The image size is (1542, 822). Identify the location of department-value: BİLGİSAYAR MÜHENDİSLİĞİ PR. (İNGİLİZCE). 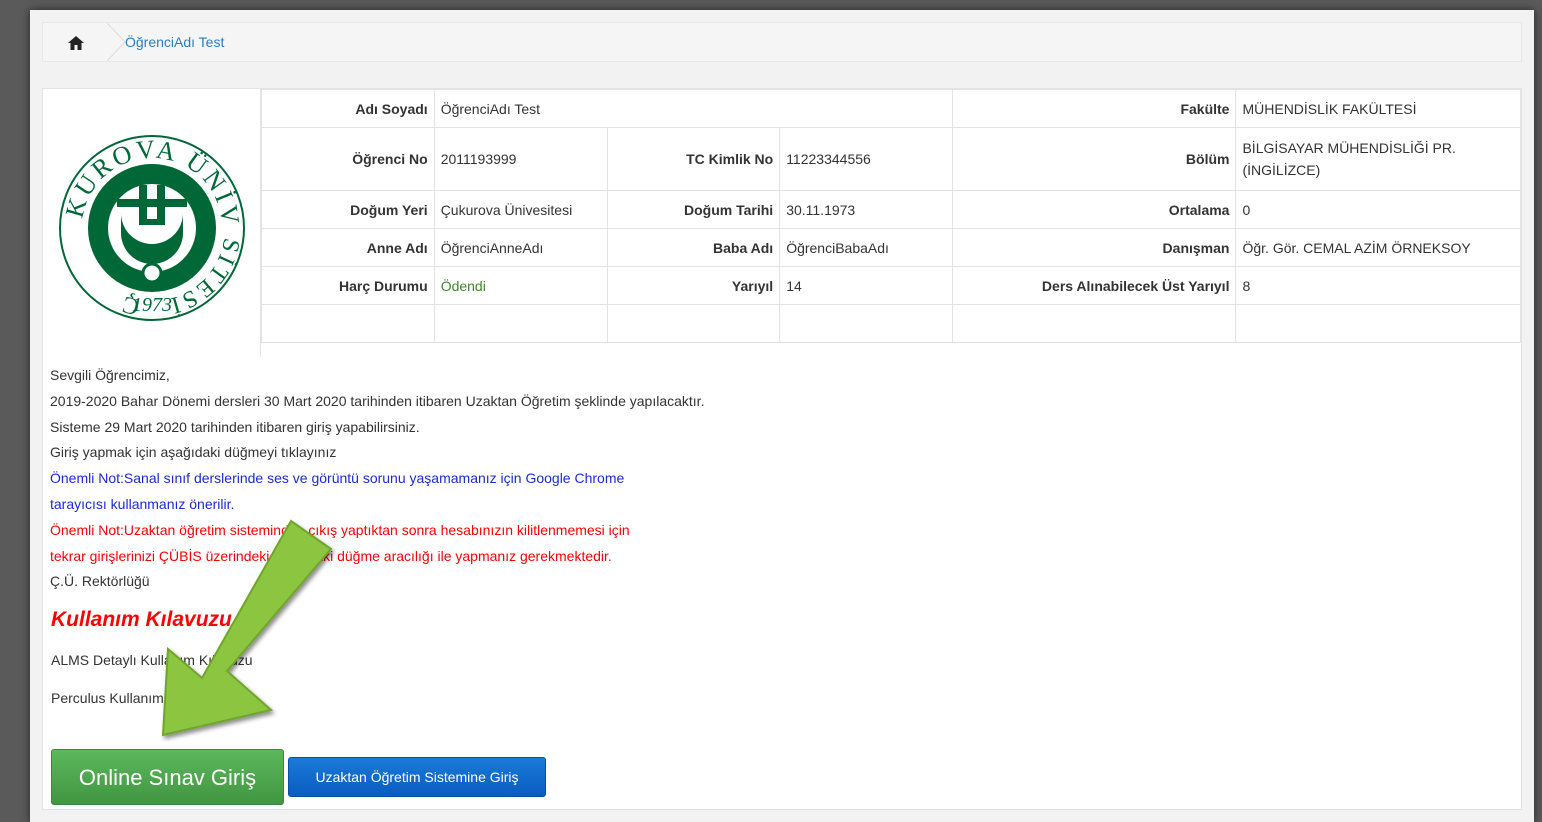
(1378, 159).